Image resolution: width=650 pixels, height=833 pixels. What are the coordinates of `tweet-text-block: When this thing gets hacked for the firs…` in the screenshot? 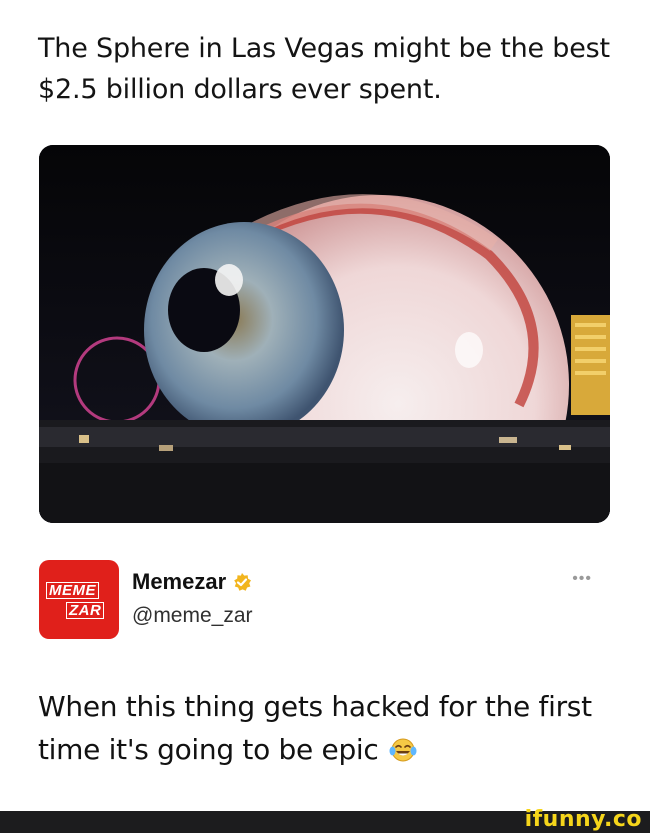 It's located at (328, 728).